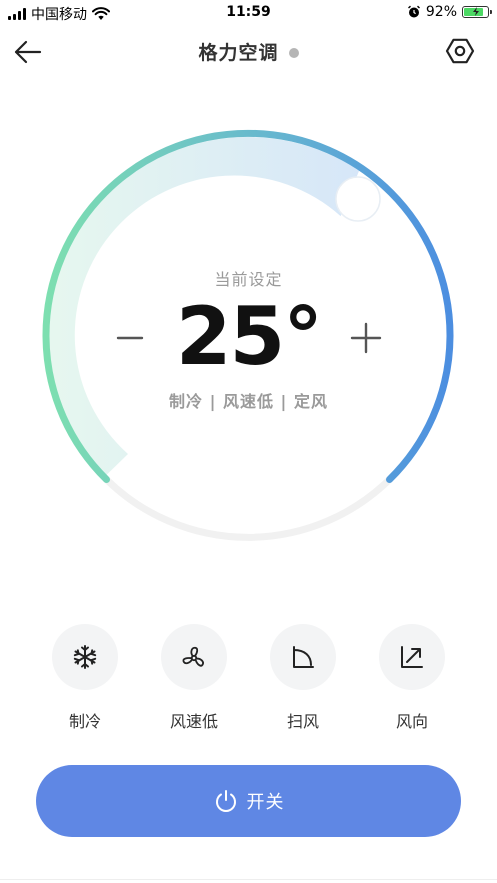 This screenshot has height=883, width=497. I want to click on mode-cool-button: 制冷, so click(85, 678).